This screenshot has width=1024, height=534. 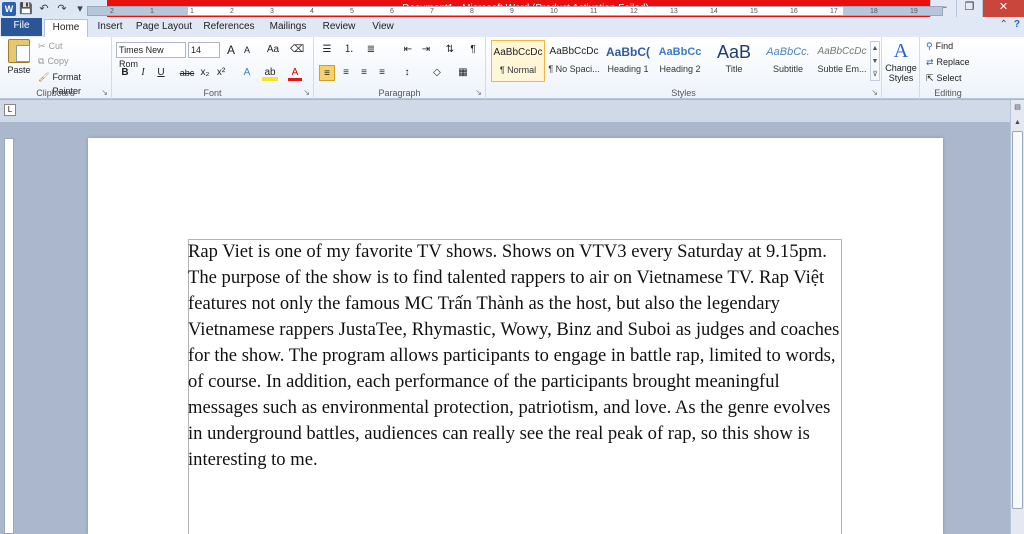 What do you see at coordinates (306, 92) in the screenshot?
I see `font-launcher-icon: ↘` at bounding box center [306, 92].